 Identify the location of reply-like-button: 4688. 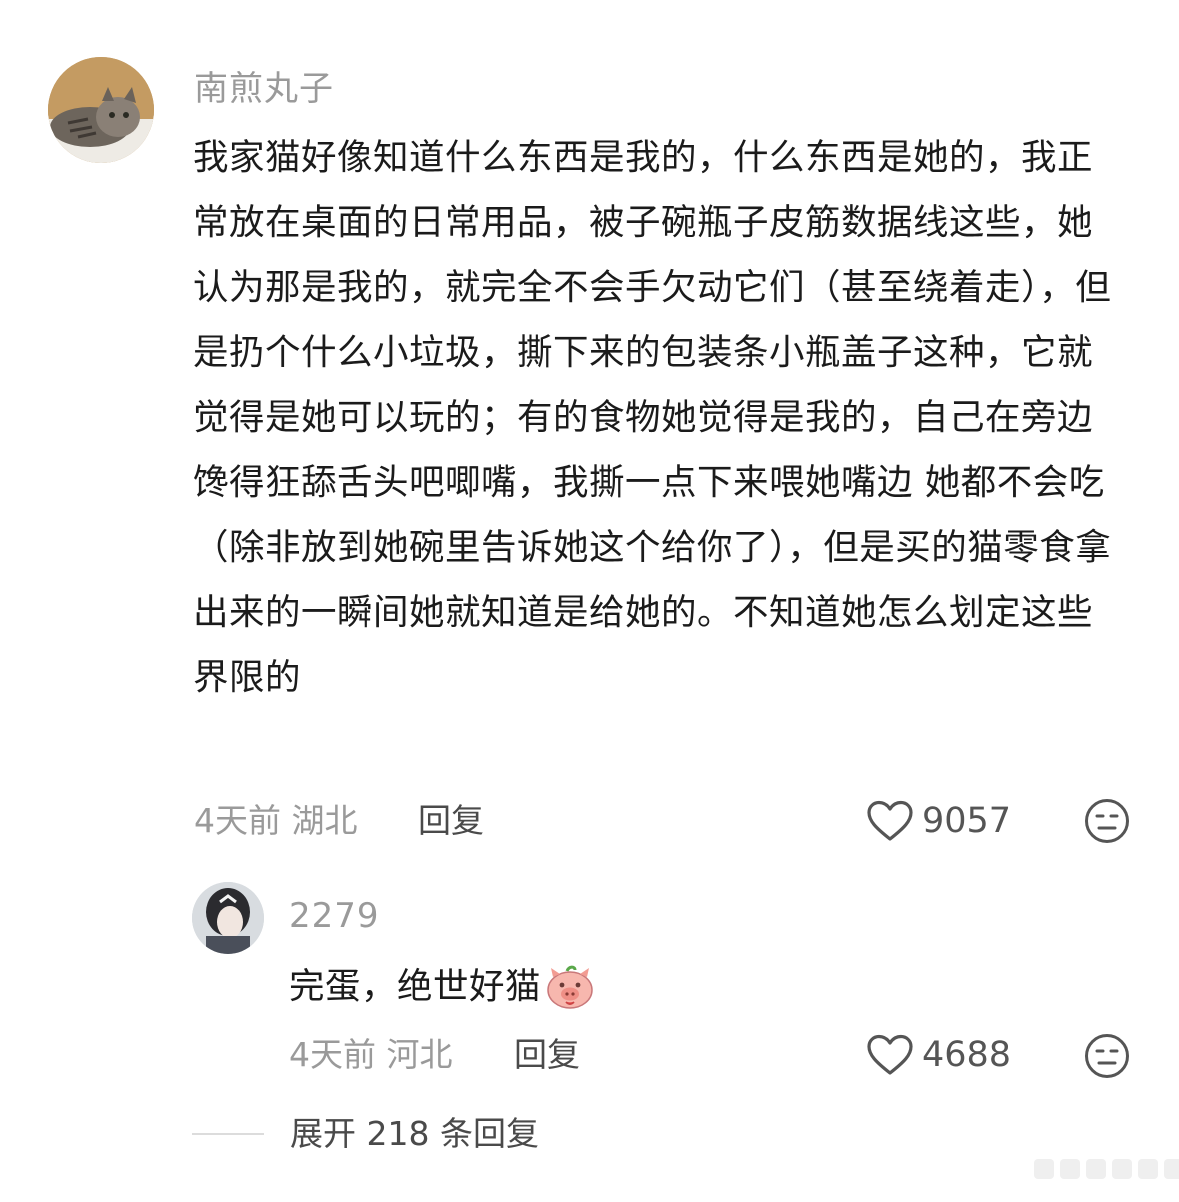
(938, 1055).